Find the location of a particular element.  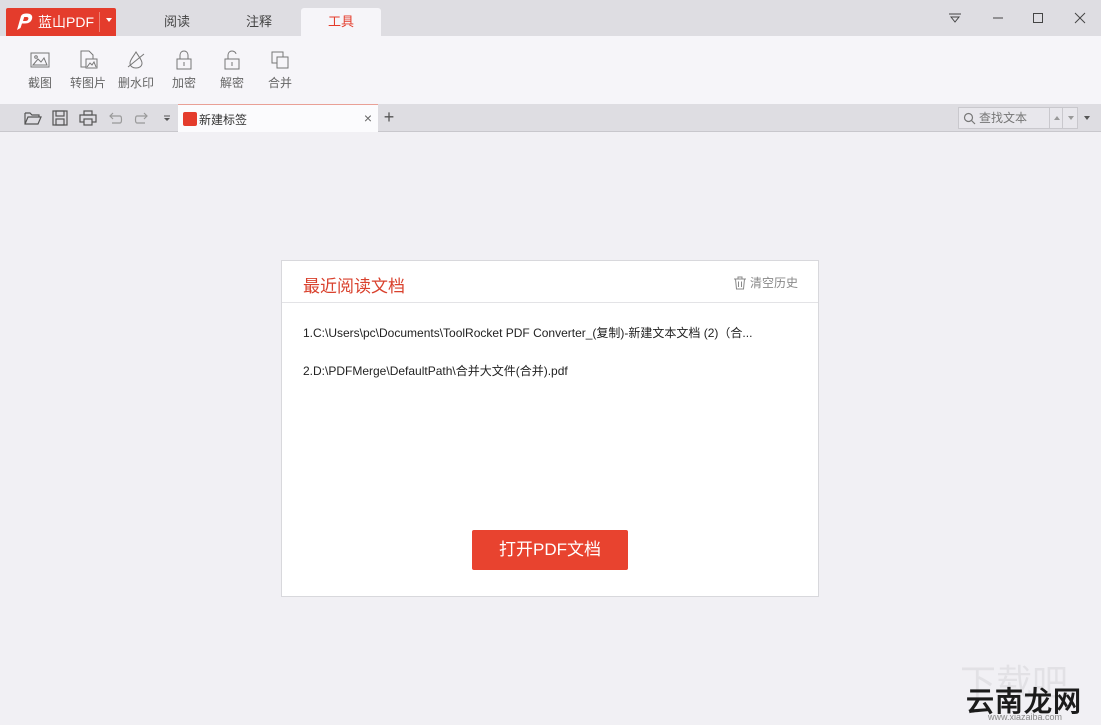

title-bar: 蓝山PDF 阅读 注释 工具 is located at coordinates (550, 18).